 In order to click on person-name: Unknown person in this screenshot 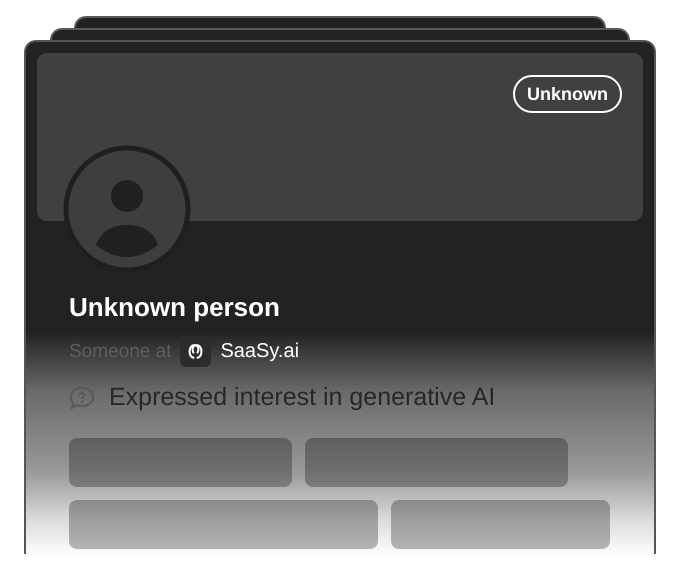, I will do `click(175, 307)`.